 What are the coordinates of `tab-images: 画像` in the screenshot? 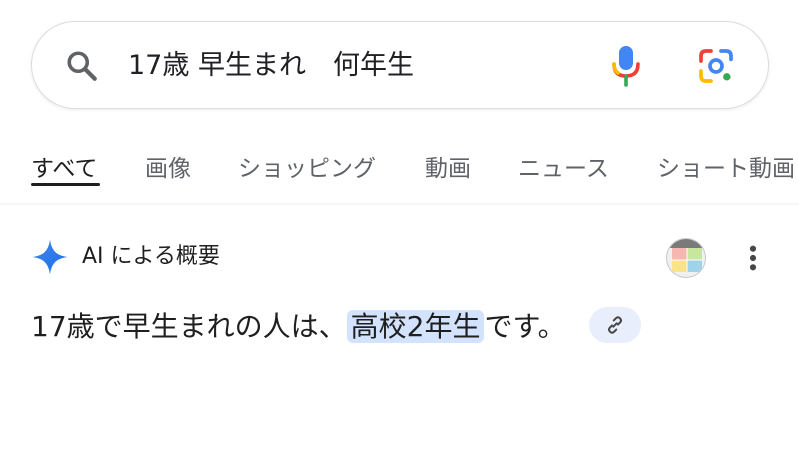 It's located at (168, 169).